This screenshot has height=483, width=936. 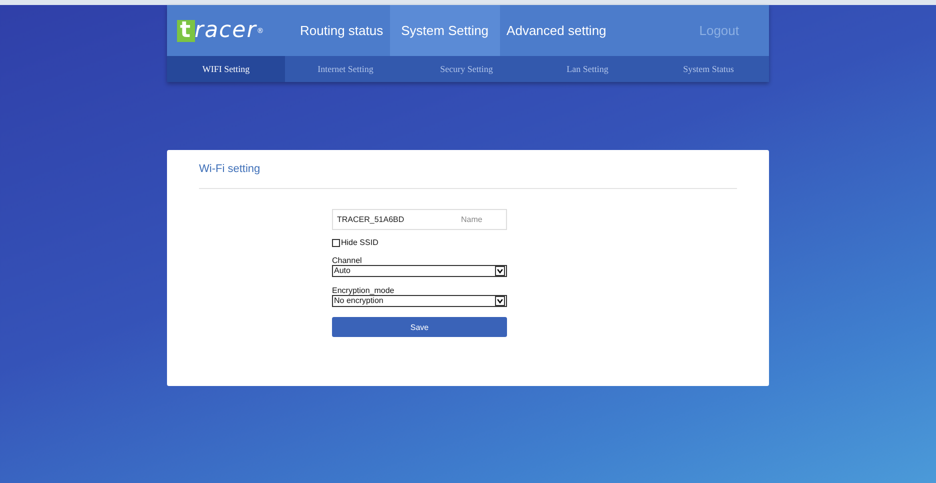 What do you see at coordinates (466, 69) in the screenshot?
I see `sub-tab: Secury Setting` at bounding box center [466, 69].